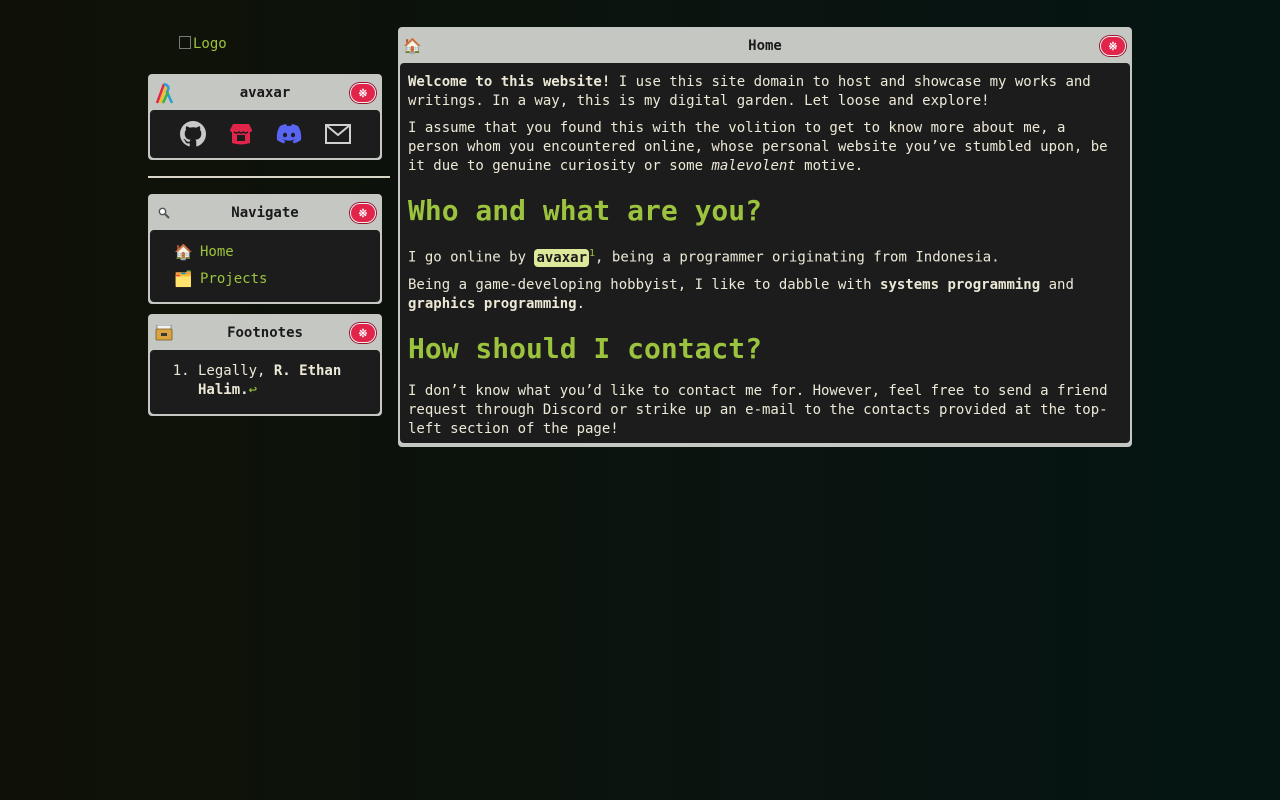 This screenshot has width=1280, height=800. Describe the element at coordinates (236, 371) in the screenshot. I see `footnote-text: Legally,` at that location.